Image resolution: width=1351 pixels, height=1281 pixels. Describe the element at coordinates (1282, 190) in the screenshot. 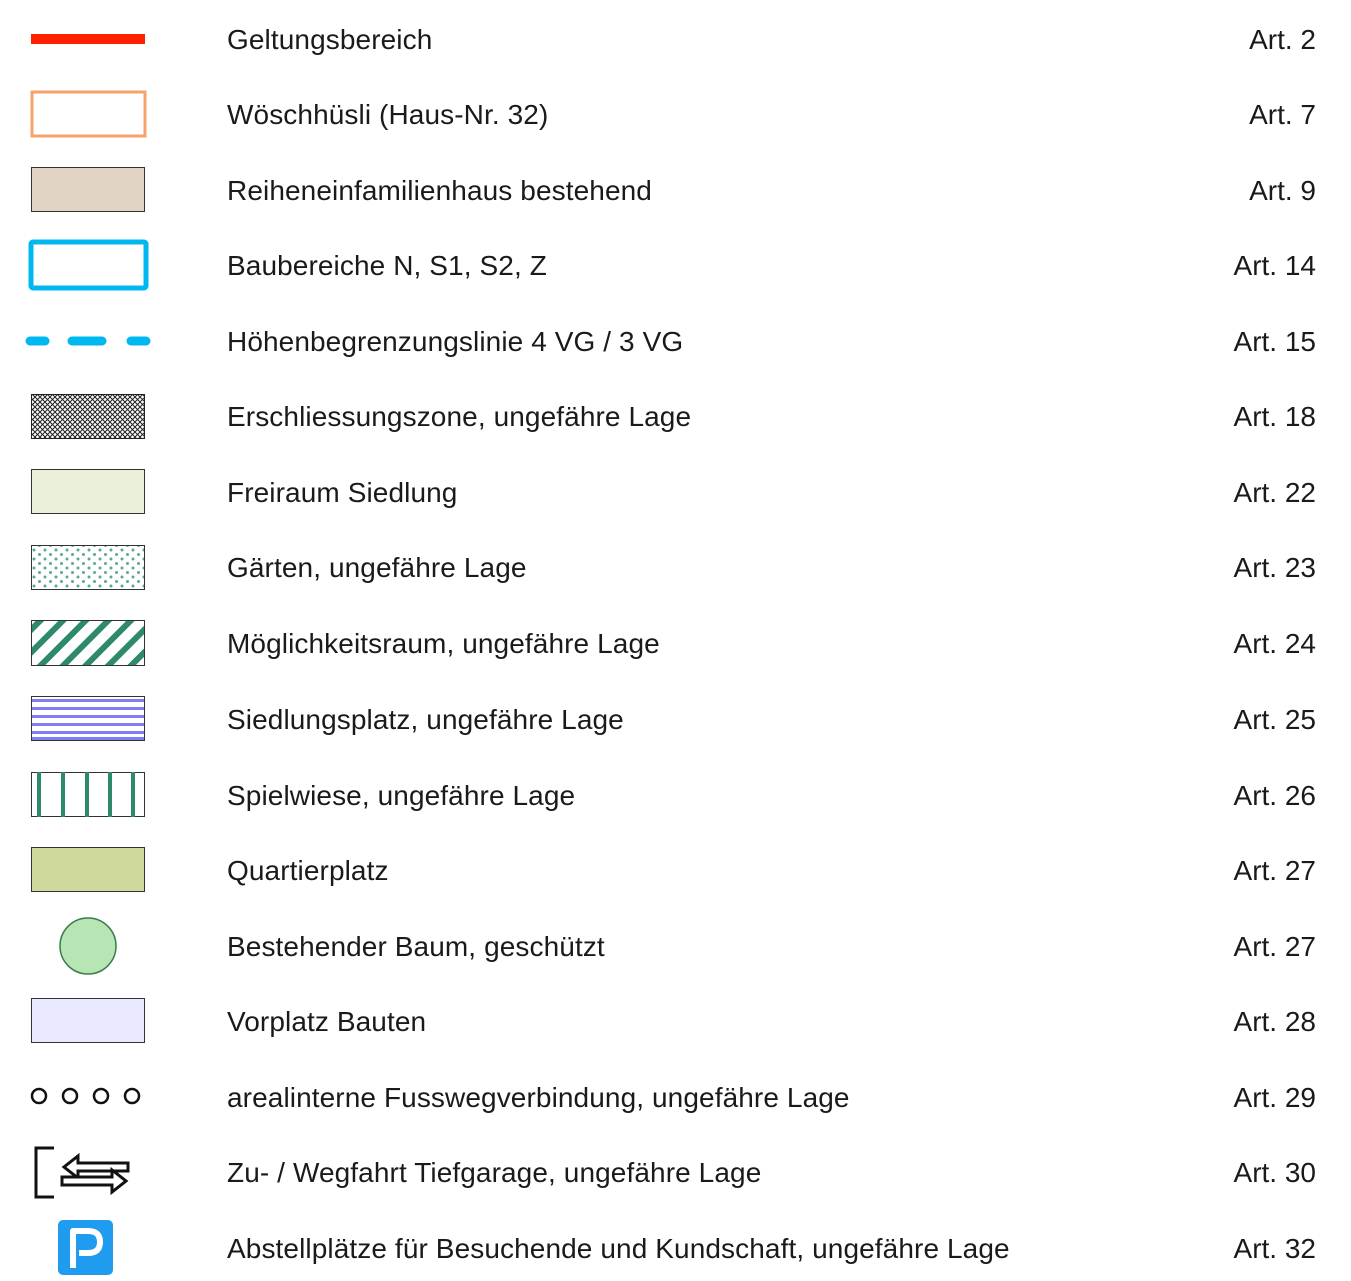

I see `legend-article: Art. 9` at that location.